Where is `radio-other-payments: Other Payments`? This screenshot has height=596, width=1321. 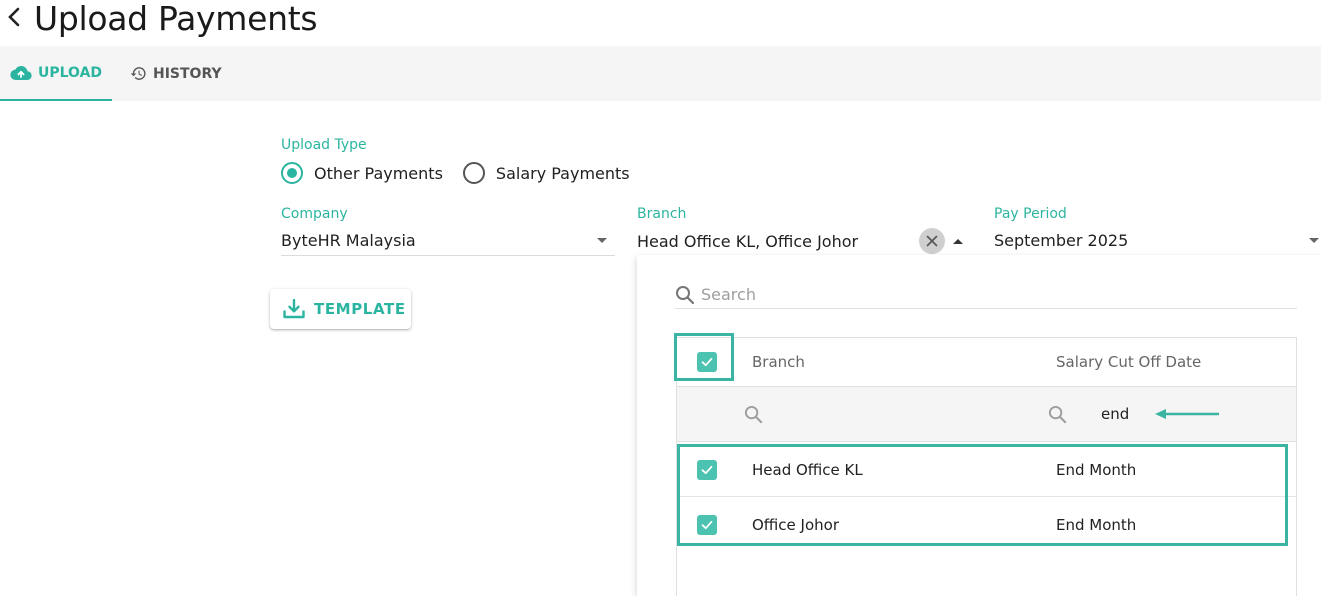 radio-other-payments: Other Payments is located at coordinates (362, 173).